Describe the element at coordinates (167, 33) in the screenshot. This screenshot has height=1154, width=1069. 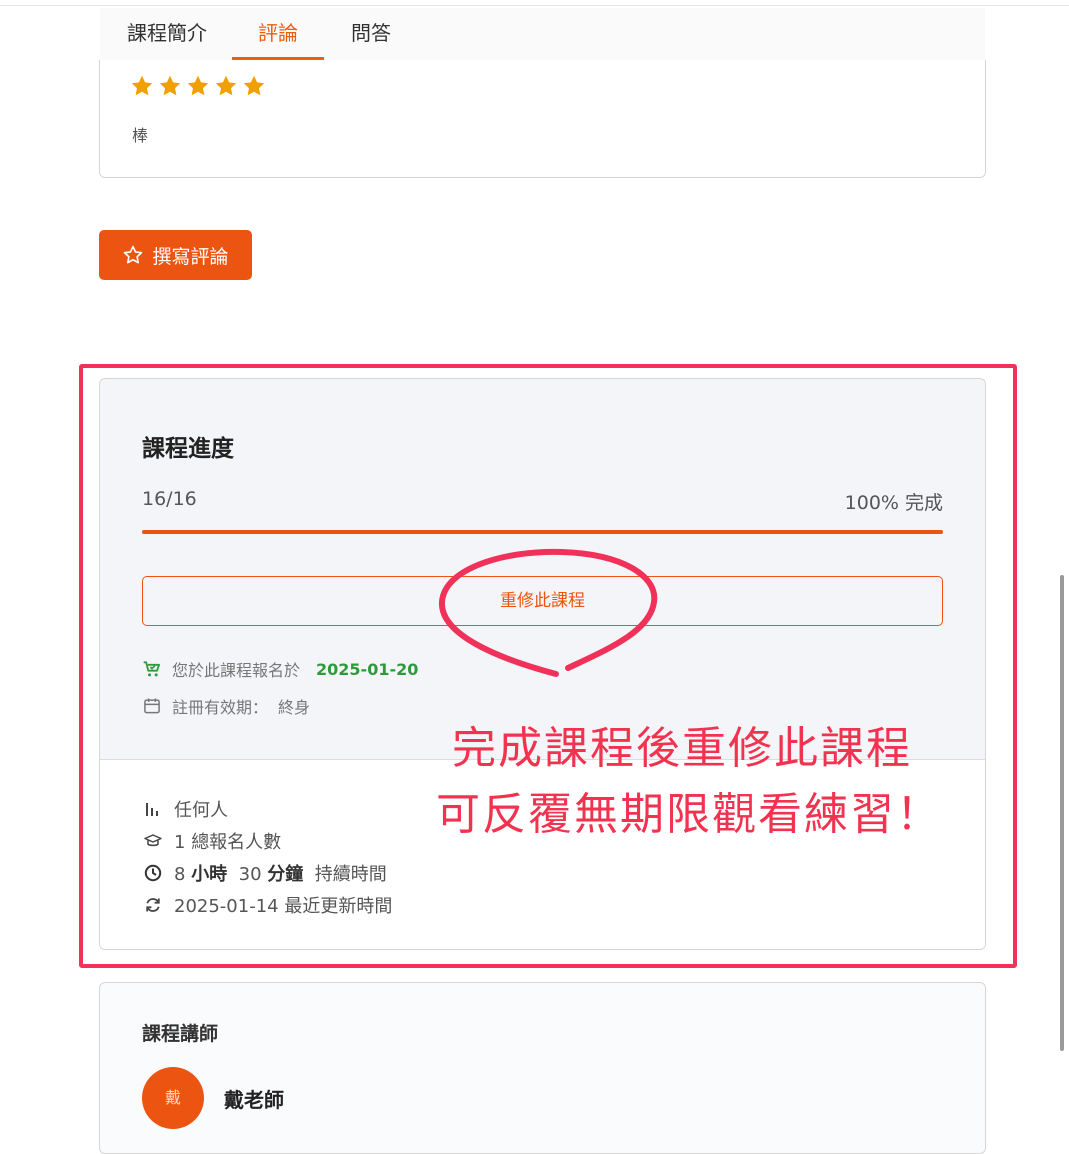
I see `tab-intro: 課程簡介` at that location.